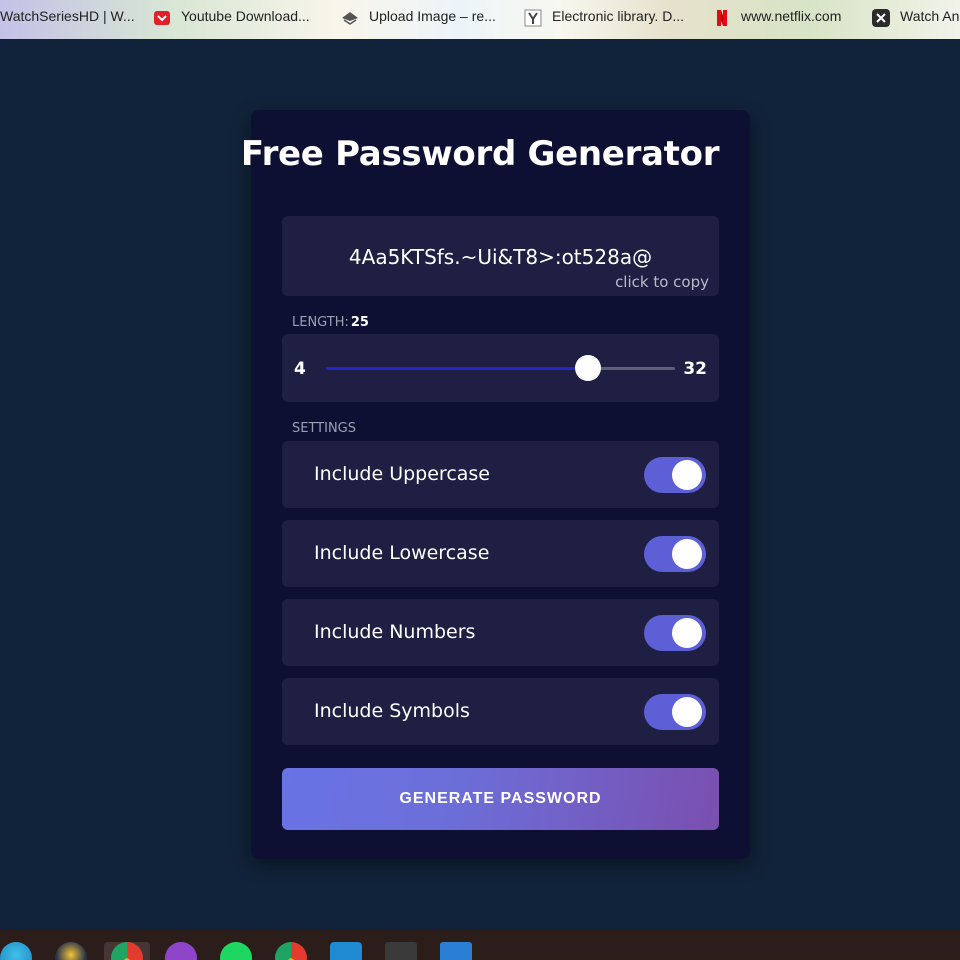 The height and width of the screenshot is (960, 960). I want to click on setting-lowercase: Include Lowercase, so click(500, 553).